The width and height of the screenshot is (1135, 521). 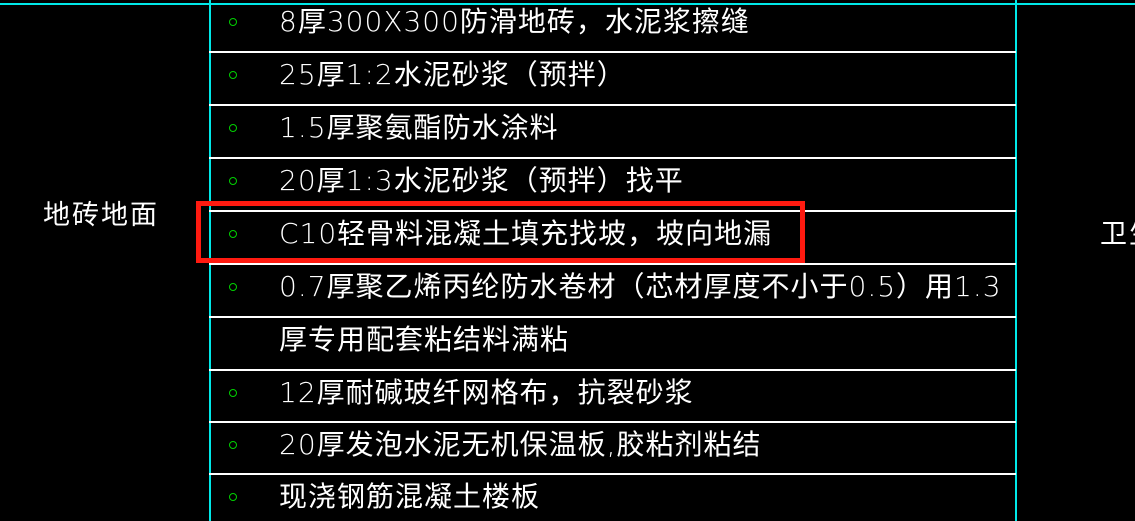 What do you see at coordinates (101, 215) in the screenshot?
I see `assembly-name-label: 地砖地面` at bounding box center [101, 215].